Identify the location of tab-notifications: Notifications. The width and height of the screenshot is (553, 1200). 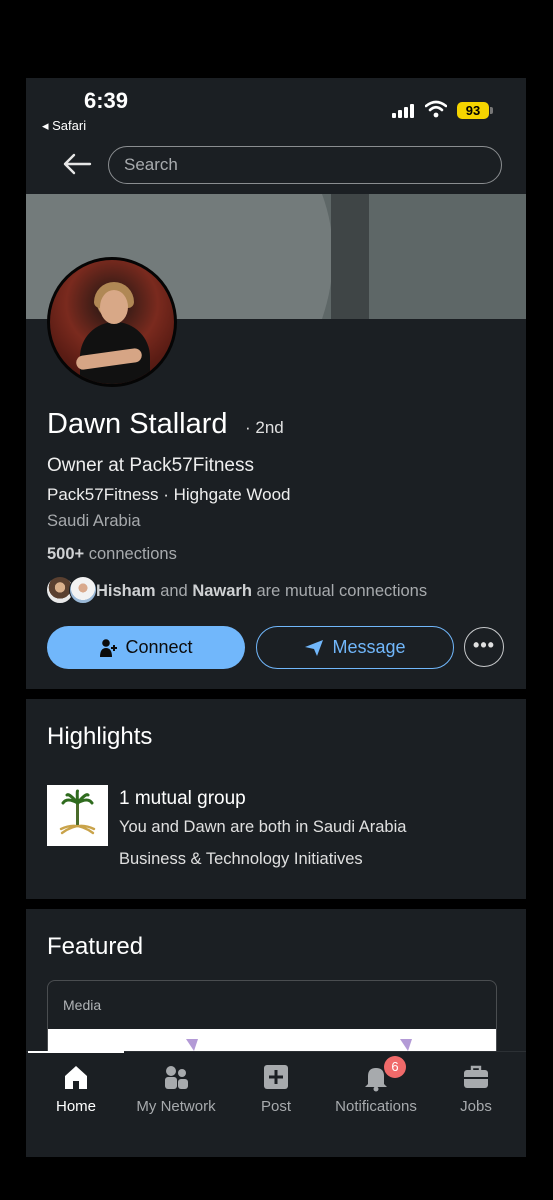
(376, 1088).